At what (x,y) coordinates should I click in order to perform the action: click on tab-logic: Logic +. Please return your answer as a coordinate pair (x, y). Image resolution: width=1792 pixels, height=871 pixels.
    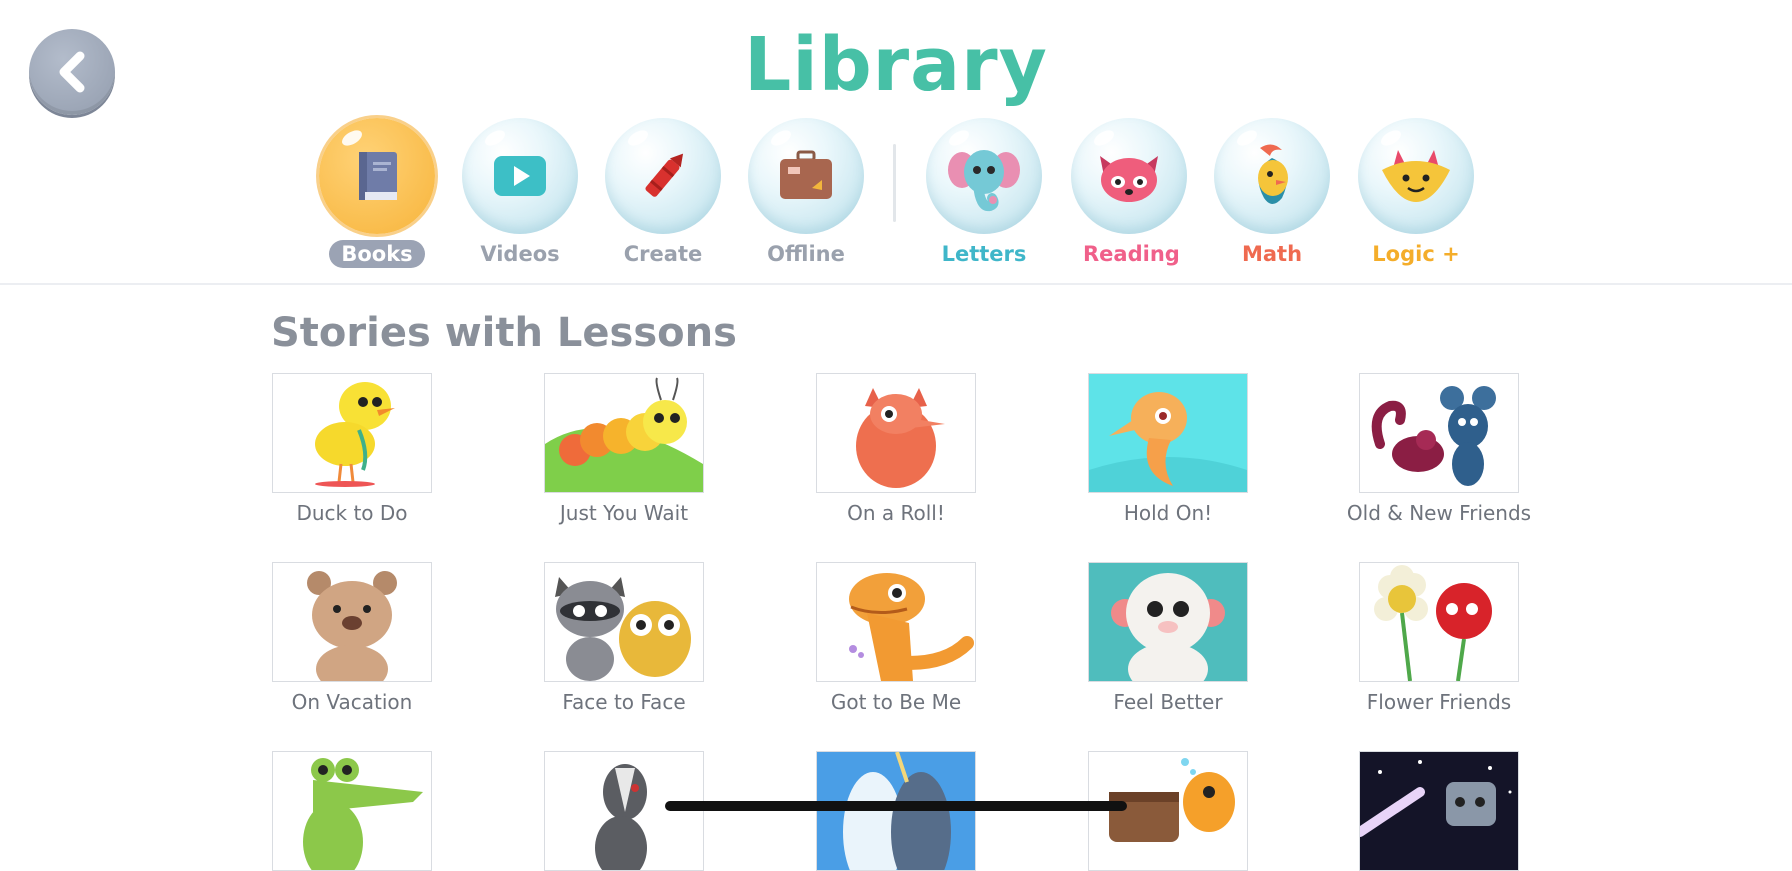
    Looking at the image, I should click on (1416, 193).